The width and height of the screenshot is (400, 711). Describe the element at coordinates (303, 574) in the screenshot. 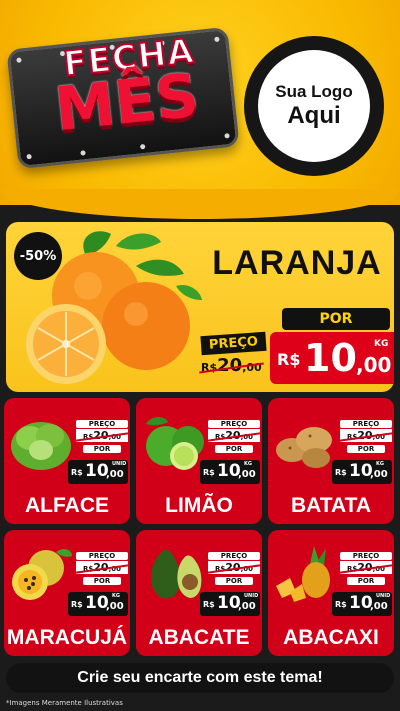

I see `pineapple-icon` at that location.